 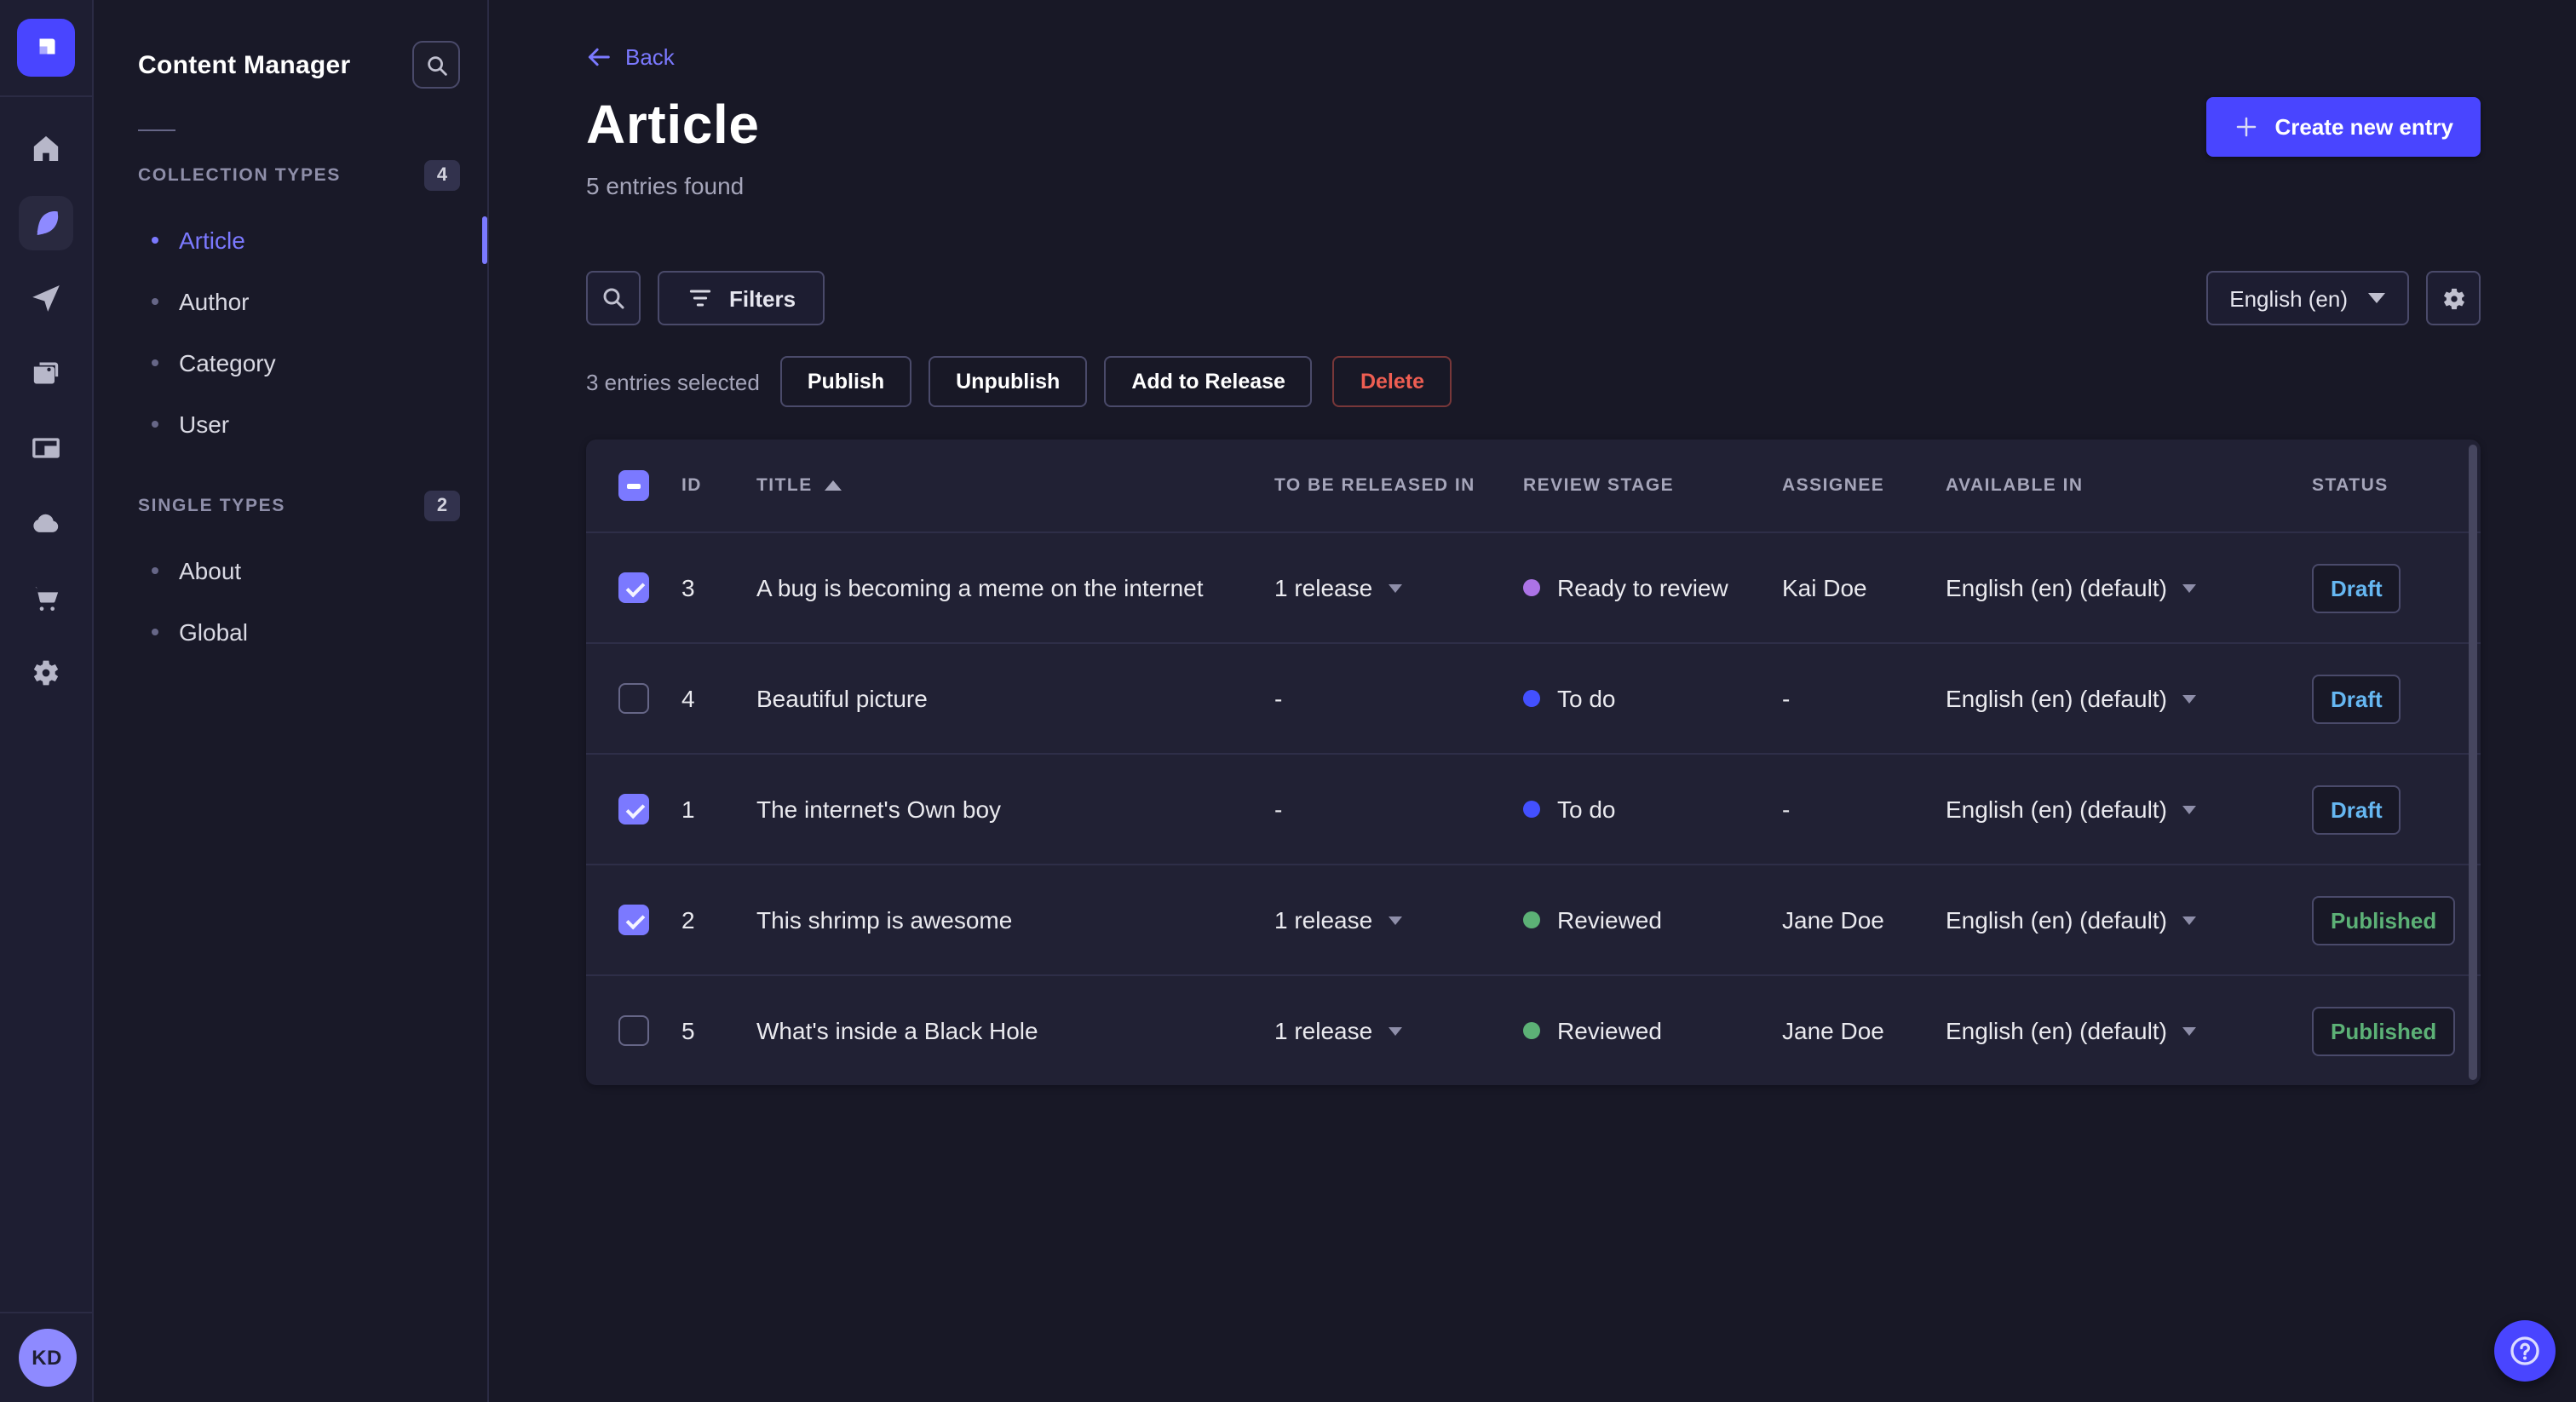 What do you see at coordinates (688, 1030) in the screenshot?
I see `cell-id: 5` at bounding box center [688, 1030].